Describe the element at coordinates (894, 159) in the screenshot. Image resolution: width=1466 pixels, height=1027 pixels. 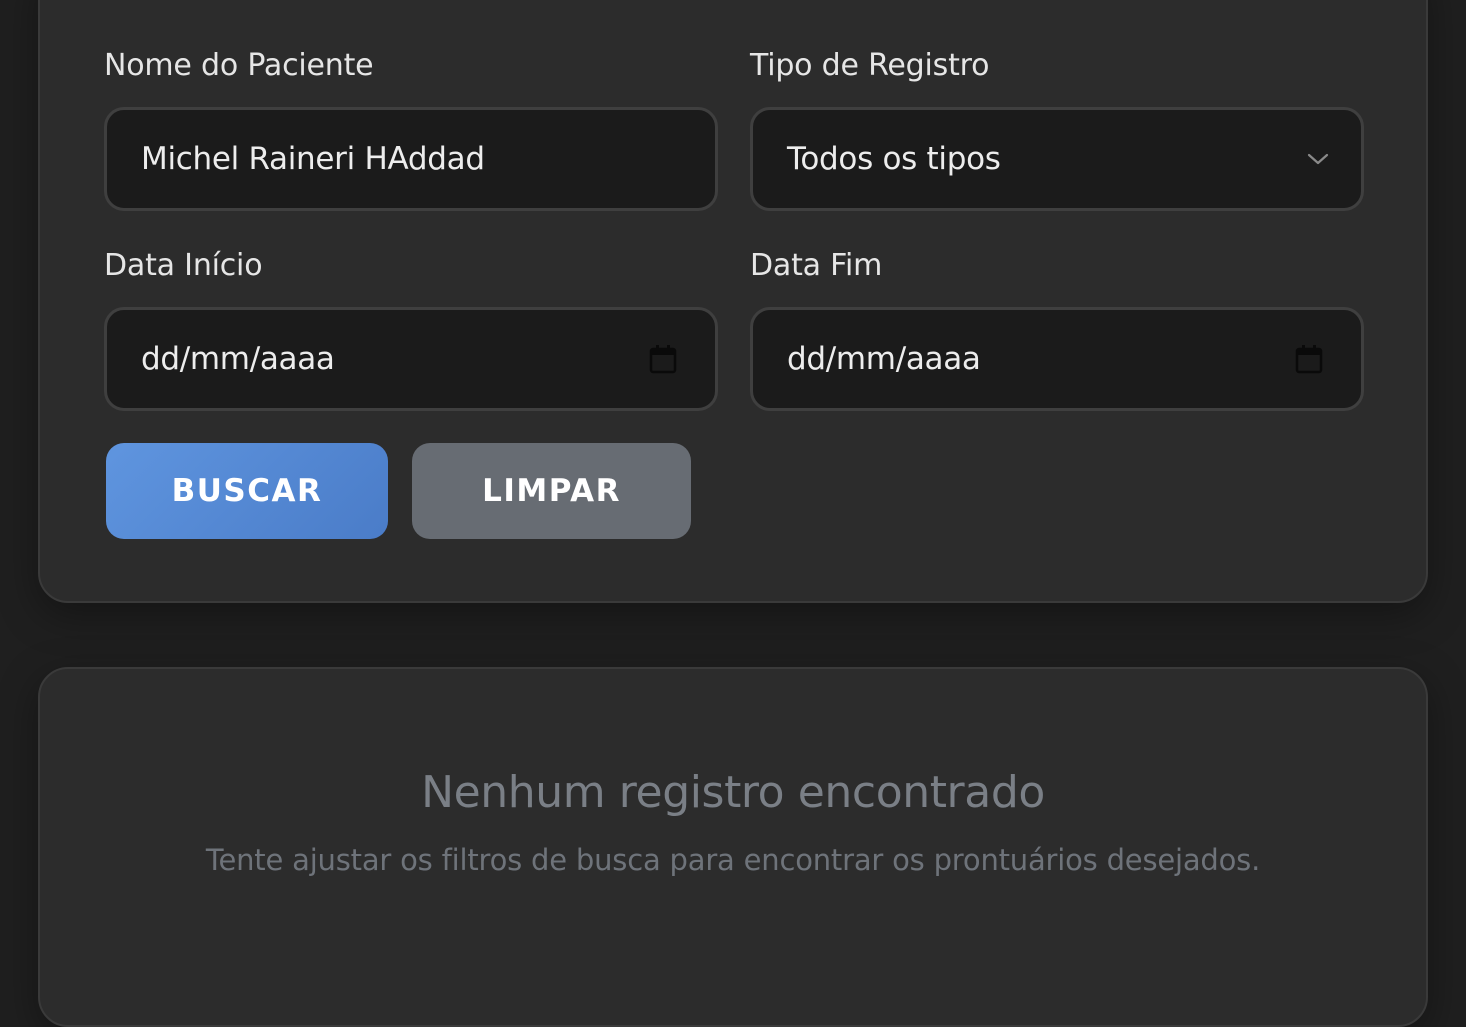
I see `record-type-selected: Todos os tipos` at that location.